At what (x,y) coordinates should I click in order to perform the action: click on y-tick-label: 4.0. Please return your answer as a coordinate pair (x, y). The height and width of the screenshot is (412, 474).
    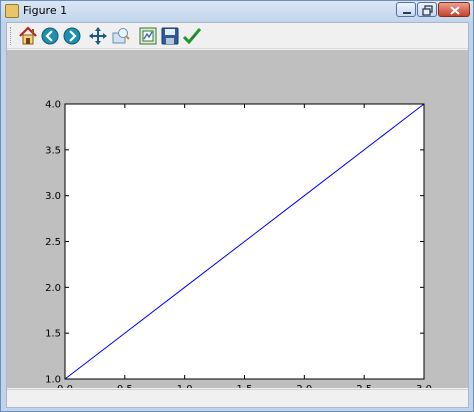
    Looking at the image, I should click on (53, 105).